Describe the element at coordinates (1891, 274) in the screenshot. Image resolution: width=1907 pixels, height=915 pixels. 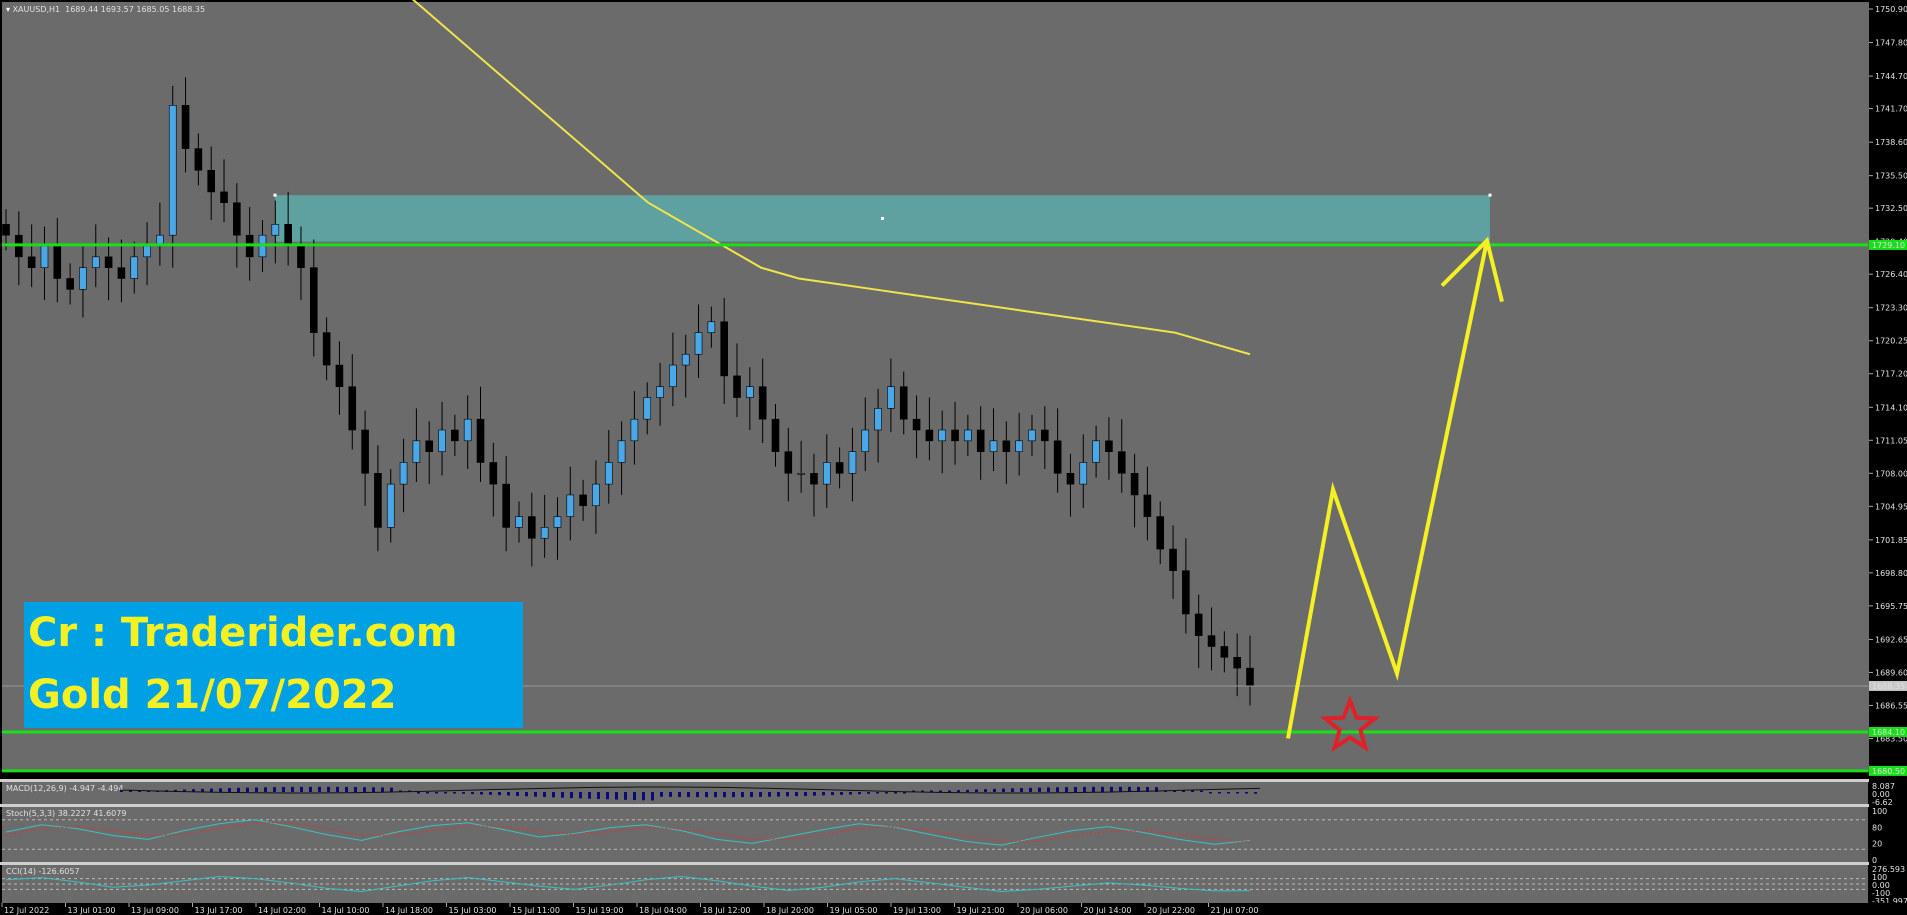
I see `price-tick-label: 1726.40` at that location.